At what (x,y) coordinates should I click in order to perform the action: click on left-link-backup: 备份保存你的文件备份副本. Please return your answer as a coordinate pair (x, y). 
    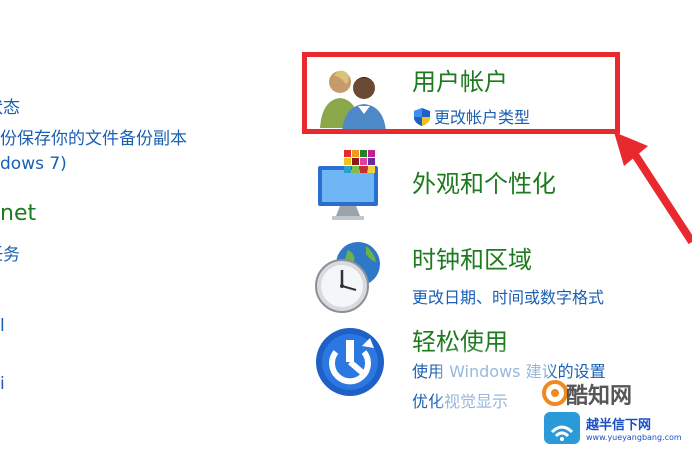
    Looking at the image, I should click on (93, 136).